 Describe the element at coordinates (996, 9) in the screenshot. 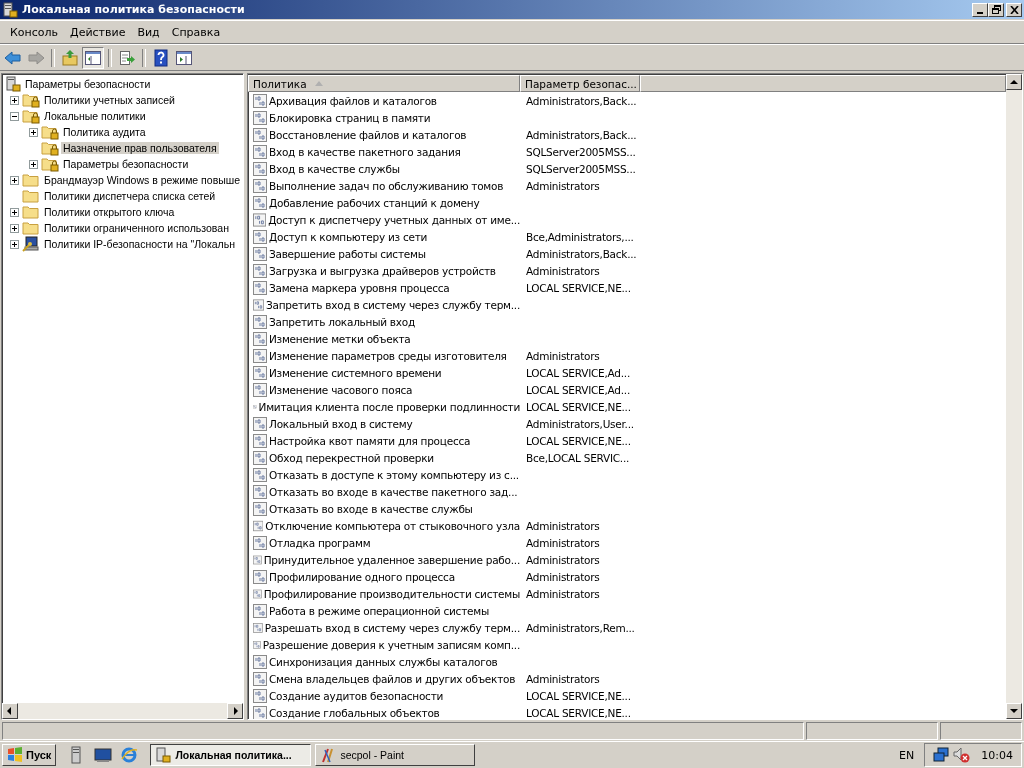

I see `restore-button` at that location.